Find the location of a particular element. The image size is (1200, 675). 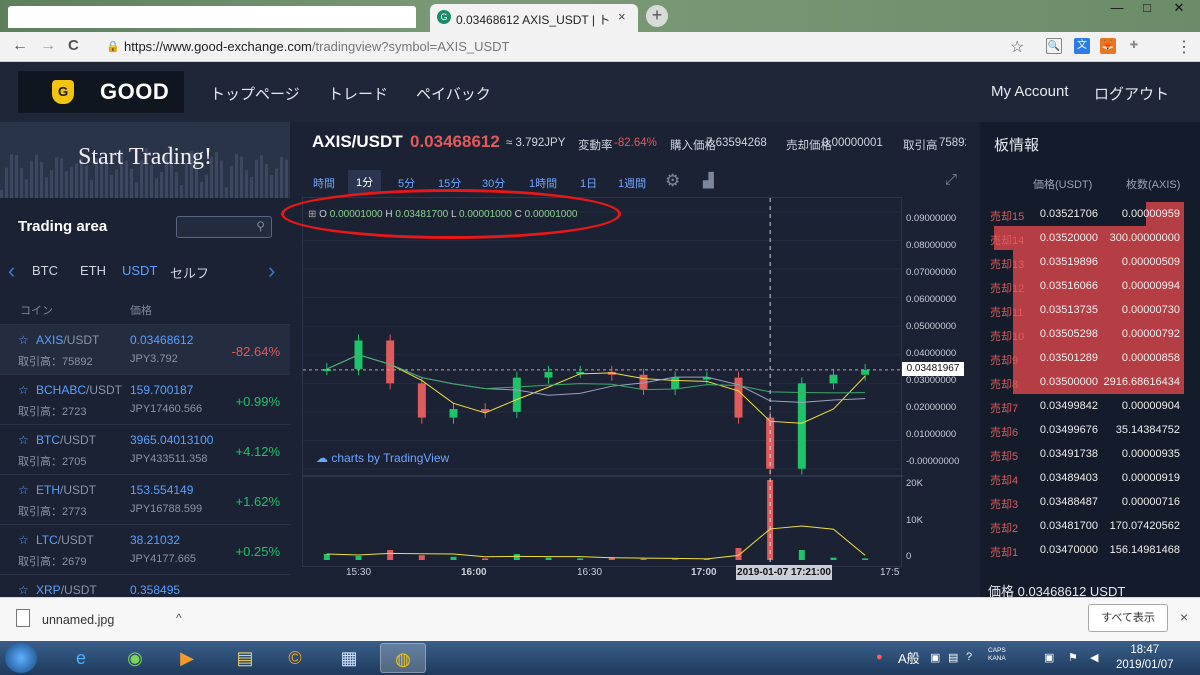

new-tab-button: + is located at coordinates (657, 16).